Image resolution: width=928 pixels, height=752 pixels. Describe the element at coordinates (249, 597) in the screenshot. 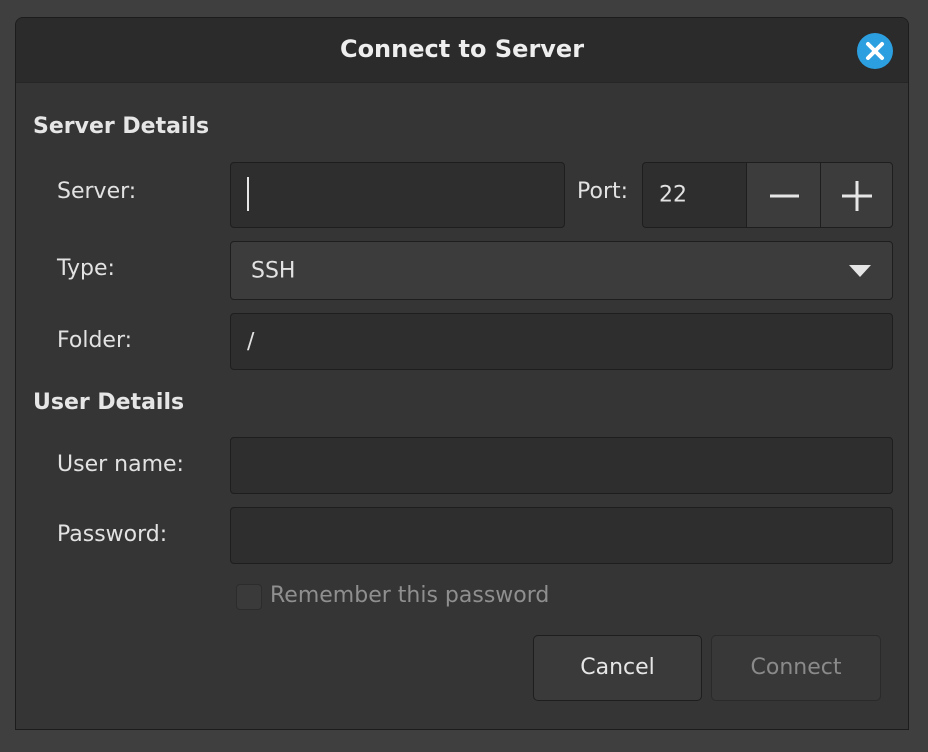

I see `remember-password-checkbox` at that location.